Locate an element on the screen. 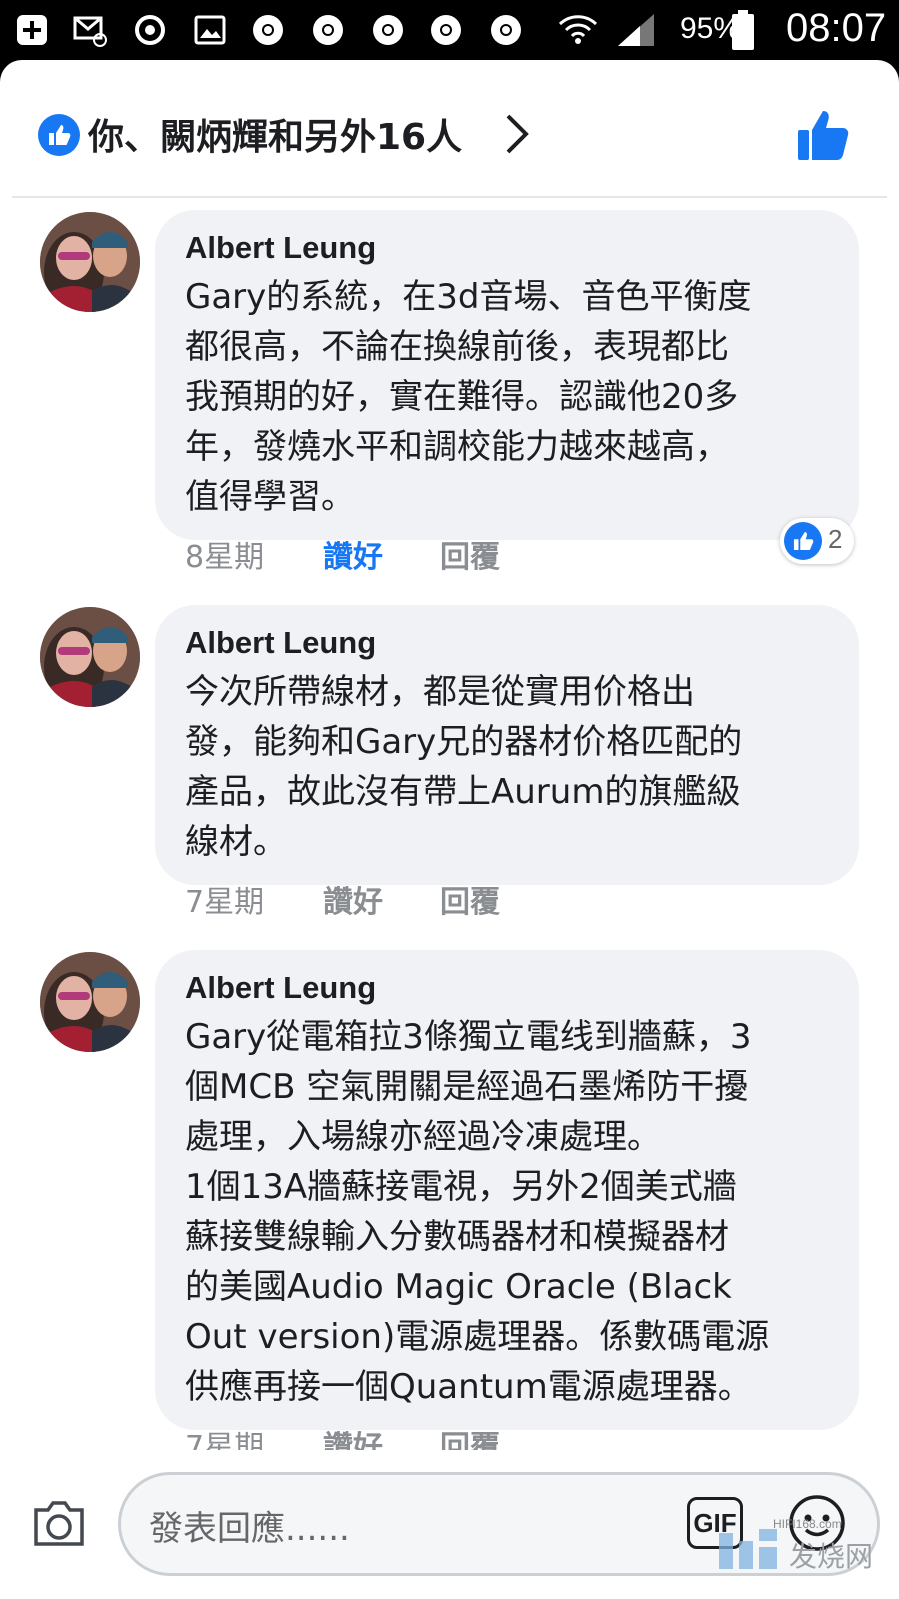 The width and height of the screenshot is (899, 1599). sync-icon is located at coordinates (150, 30).